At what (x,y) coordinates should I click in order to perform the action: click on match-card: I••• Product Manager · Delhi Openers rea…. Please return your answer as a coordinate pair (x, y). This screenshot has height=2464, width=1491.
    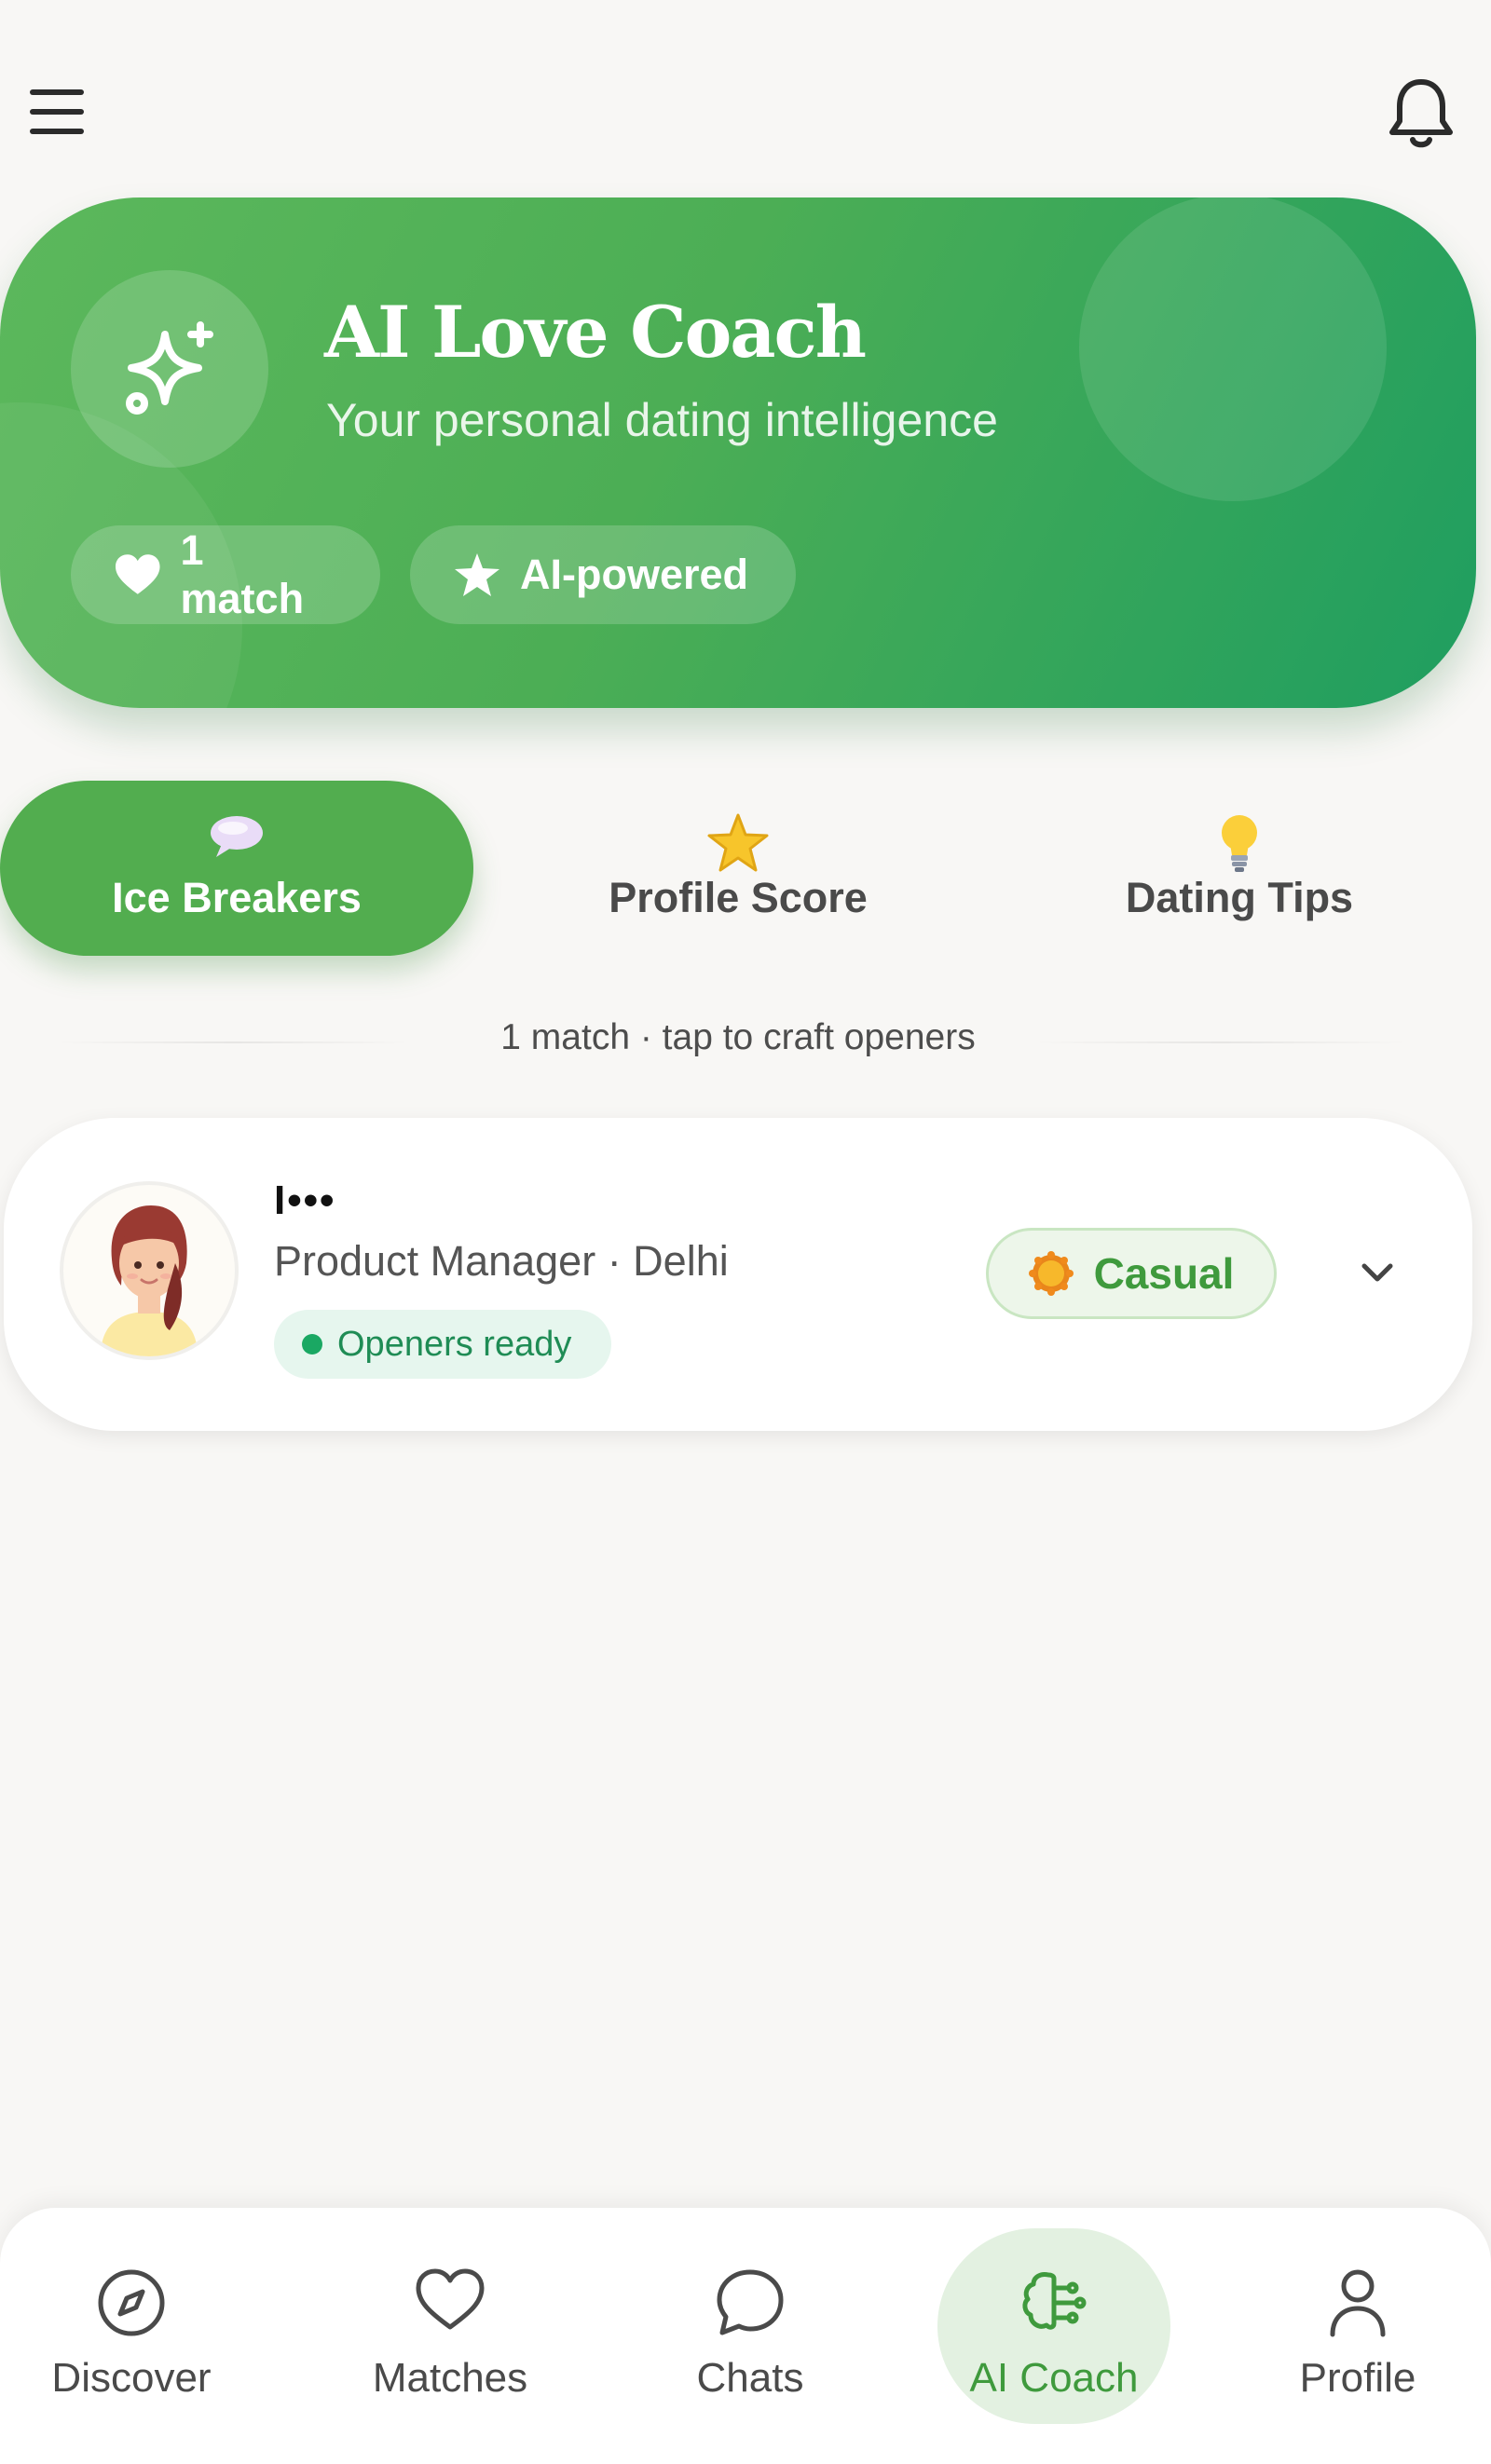
    Looking at the image, I should click on (738, 1274).